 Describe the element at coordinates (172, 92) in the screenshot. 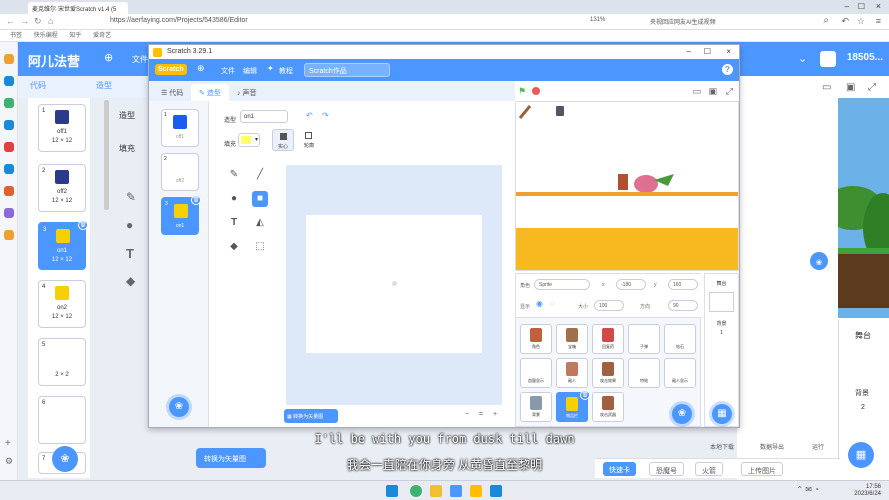

I see `tab-code: ☰ 代码` at that location.